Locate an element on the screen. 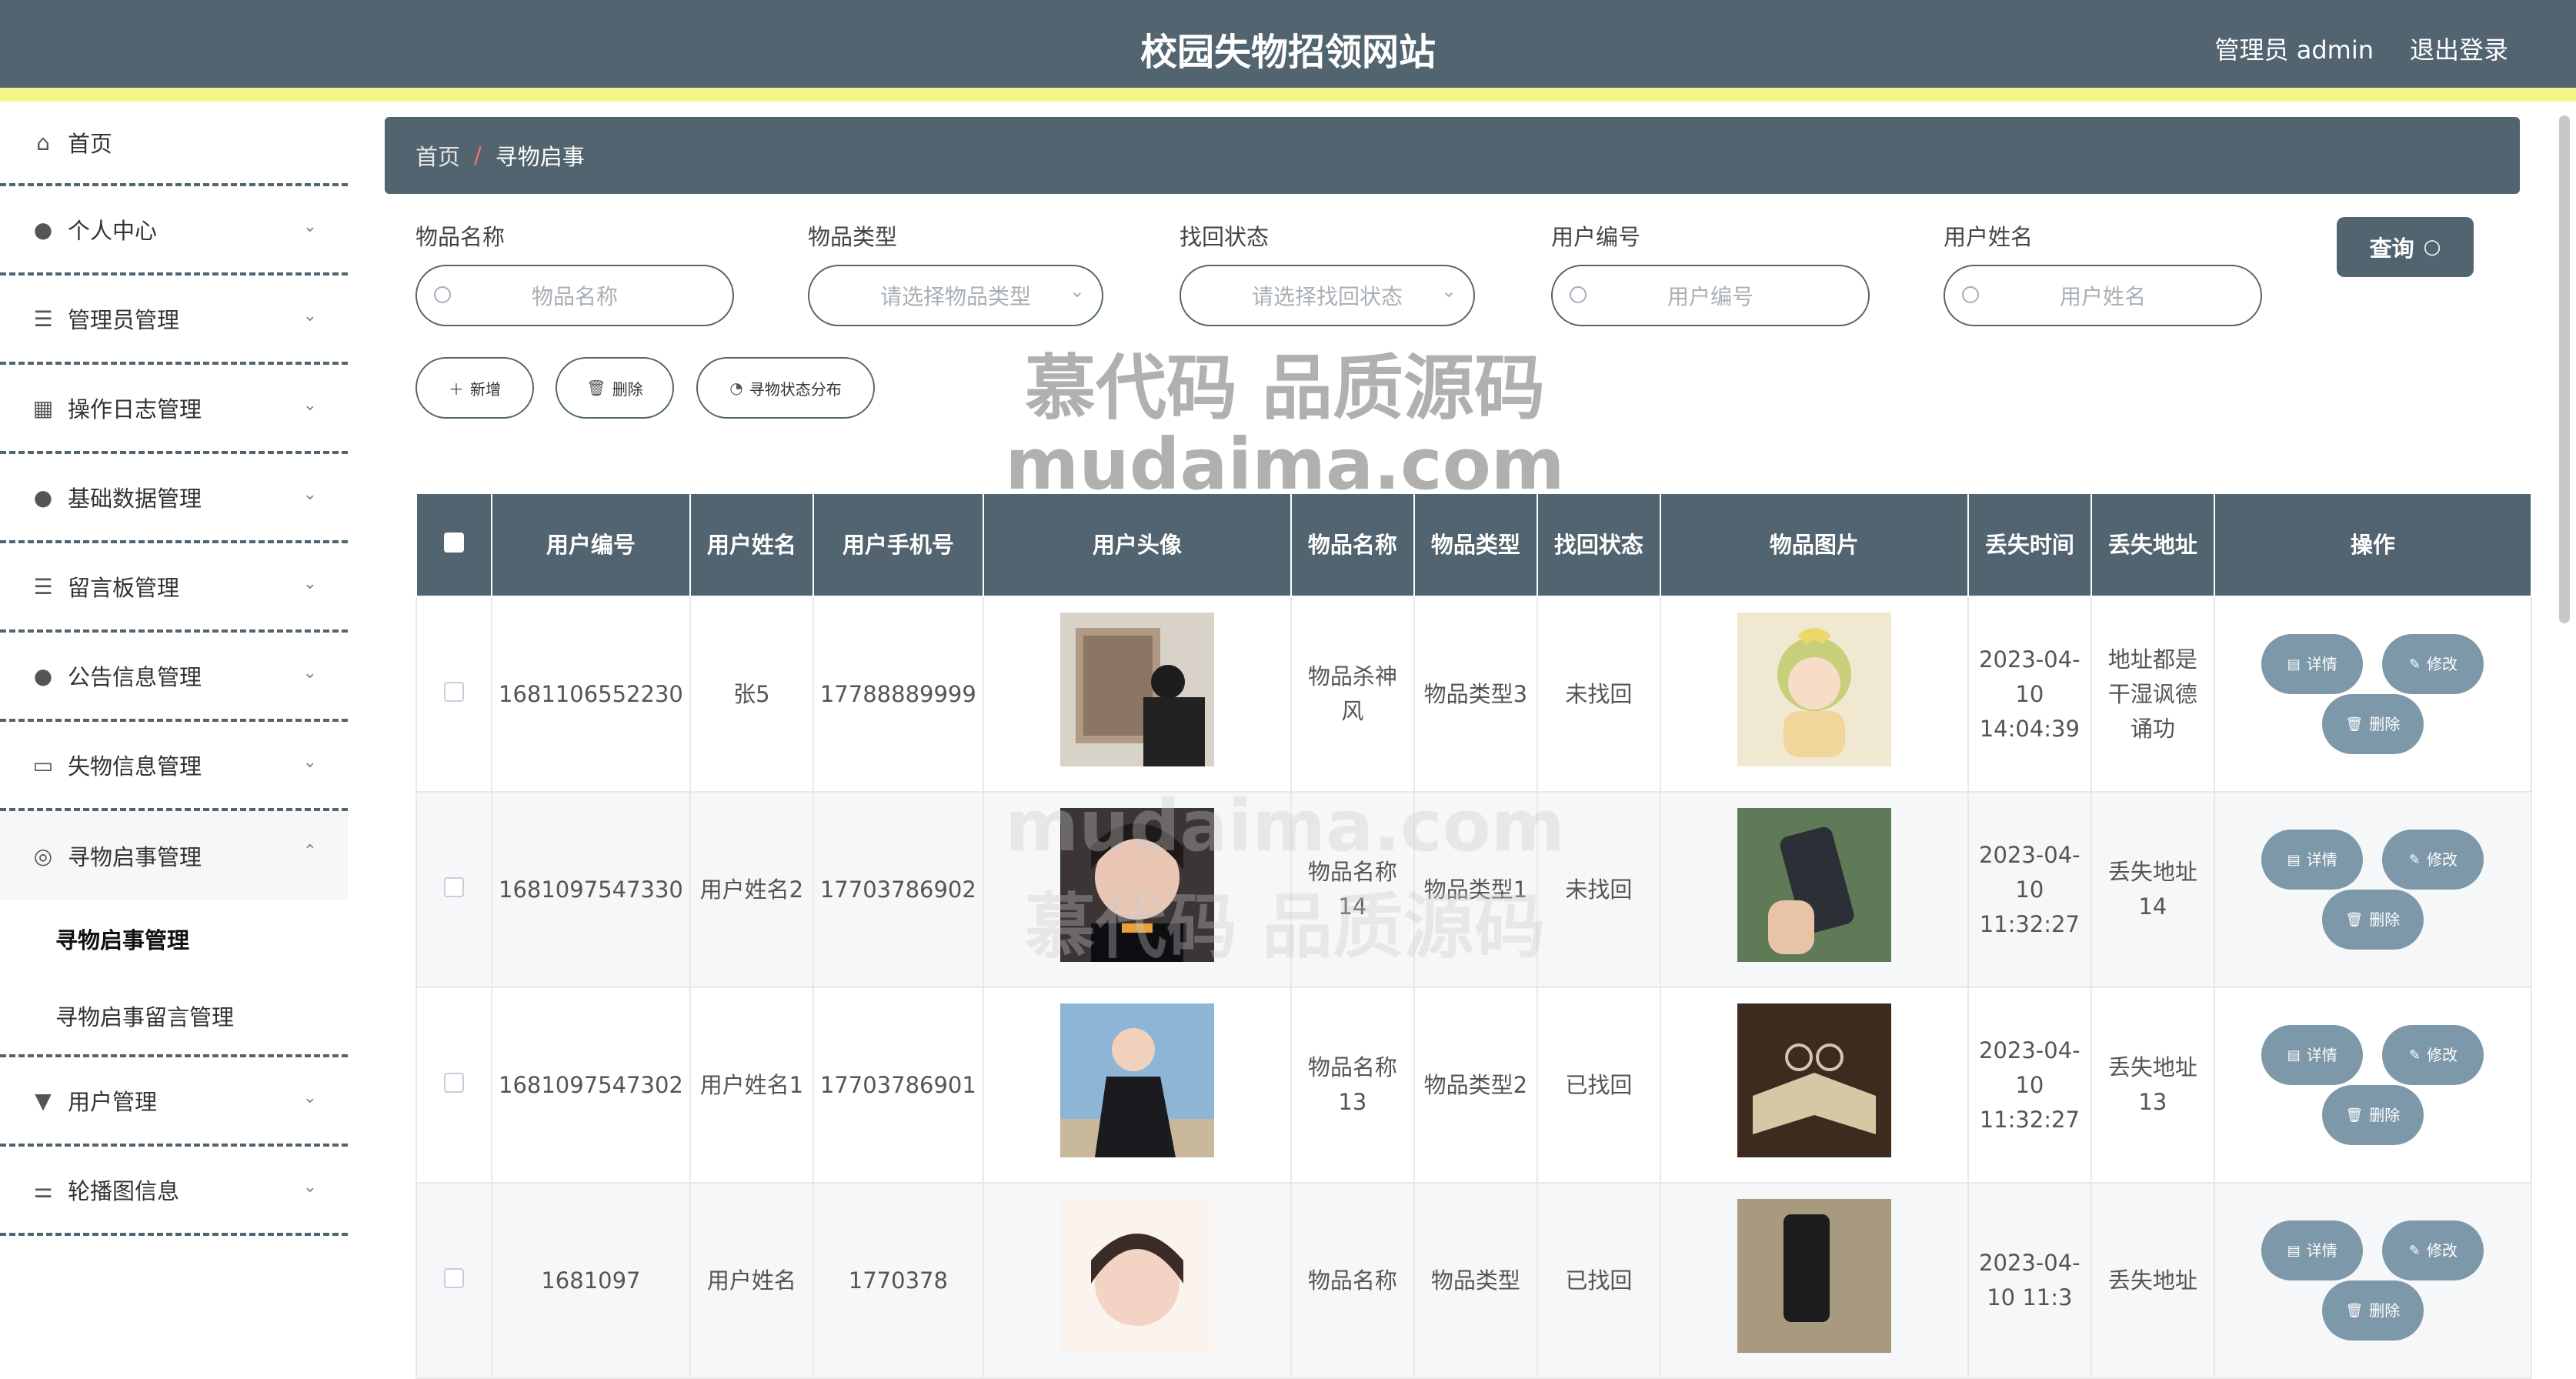 This screenshot has width=2576, height=1379. user-name-input: 用户姓名 is located at coordinates (2103, 295).